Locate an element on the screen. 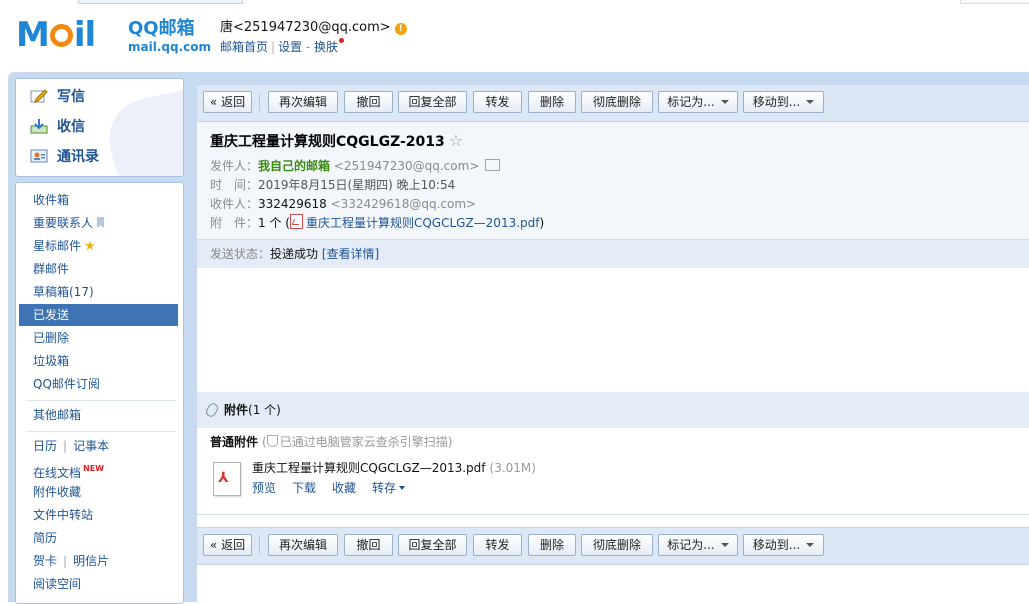 The height and width of the screenshot is (604, 1029). save-to-dropdown: 转存 is located at coordinates (389, 488).